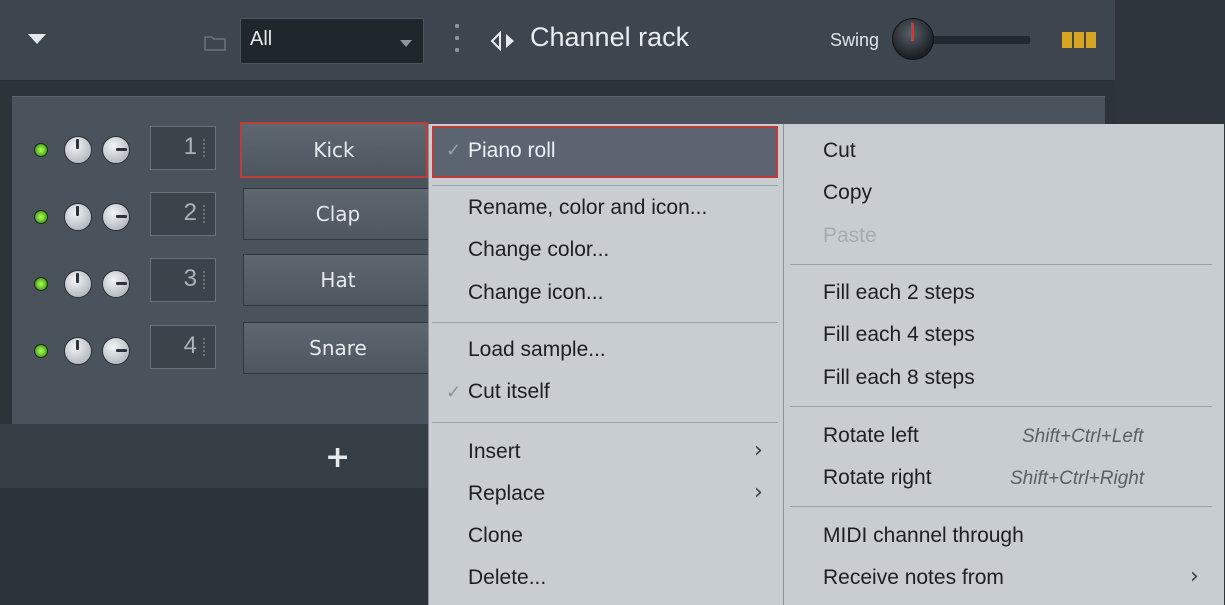 The height and width of the screenshot is (605, 1225). What do you see at coordinates (183, 148) in the screenshot?
I see `mixer-track-selector: 1` at bounding box center [183, 148].